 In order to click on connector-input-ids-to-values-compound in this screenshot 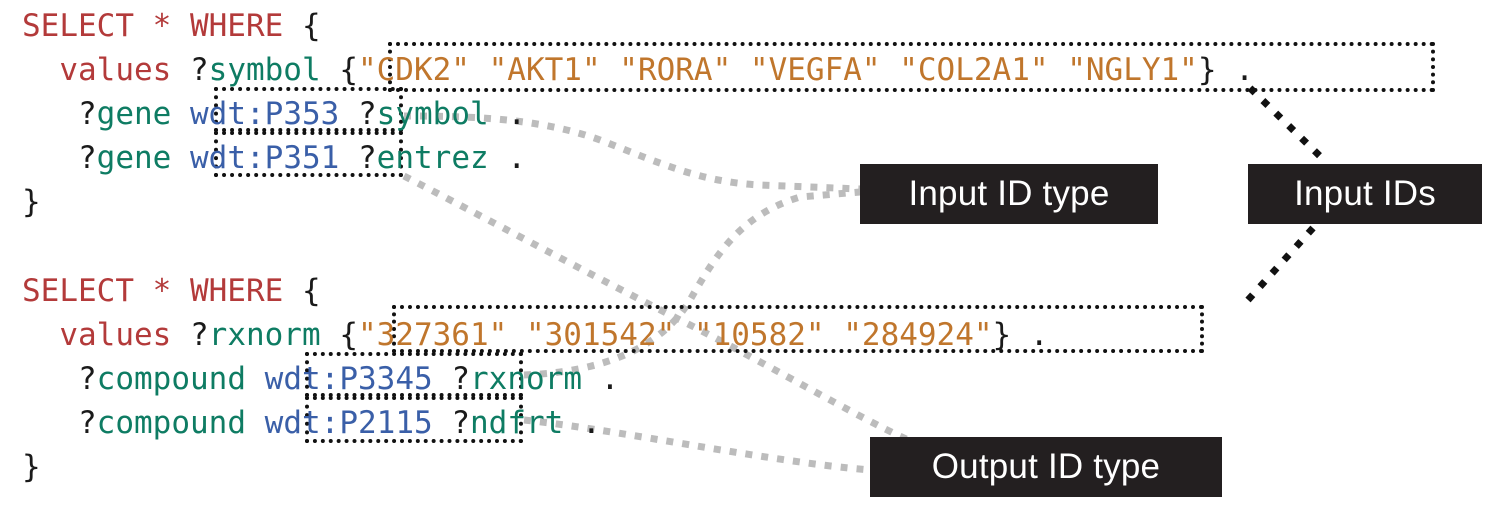, I will do `click(1280, 264)`.